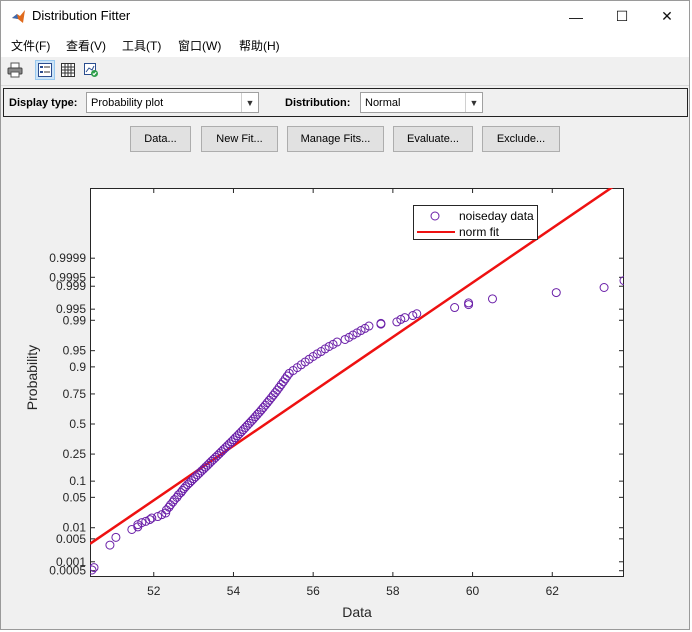  I want to click on x-tick-label: 52, so click(154, 591).